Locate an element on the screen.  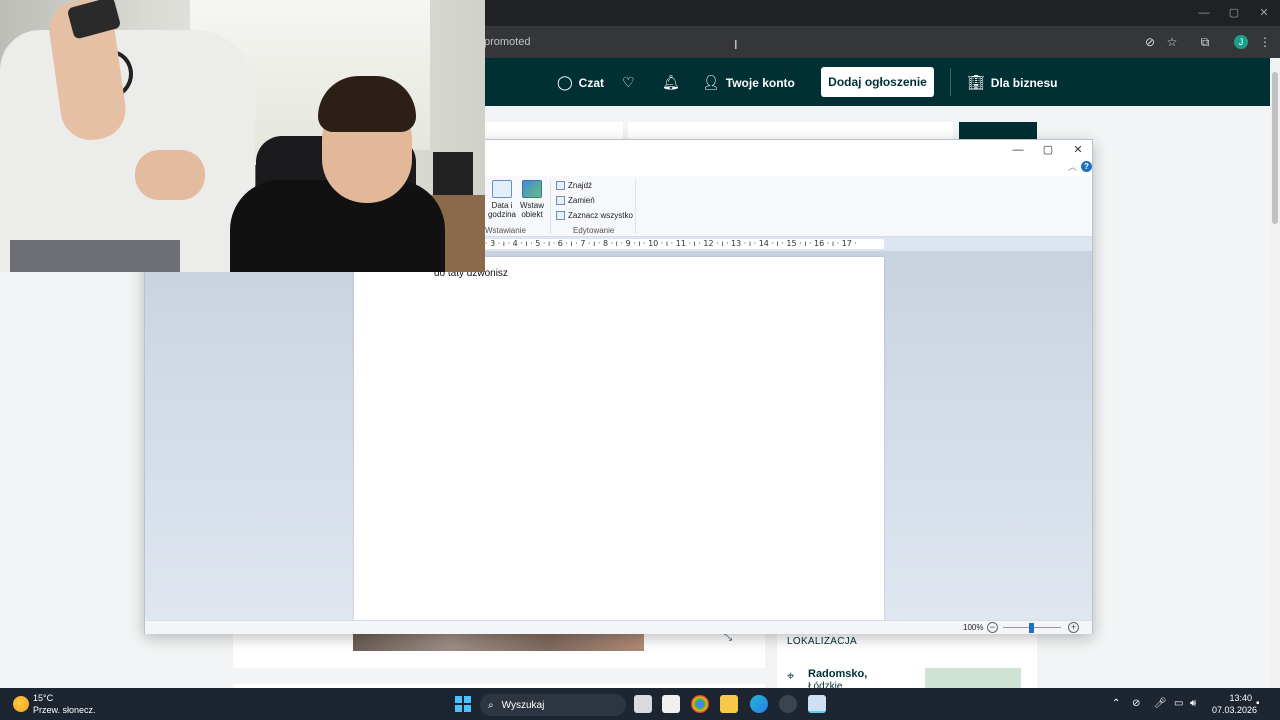
object-icon is located at coordinates (532, 189).